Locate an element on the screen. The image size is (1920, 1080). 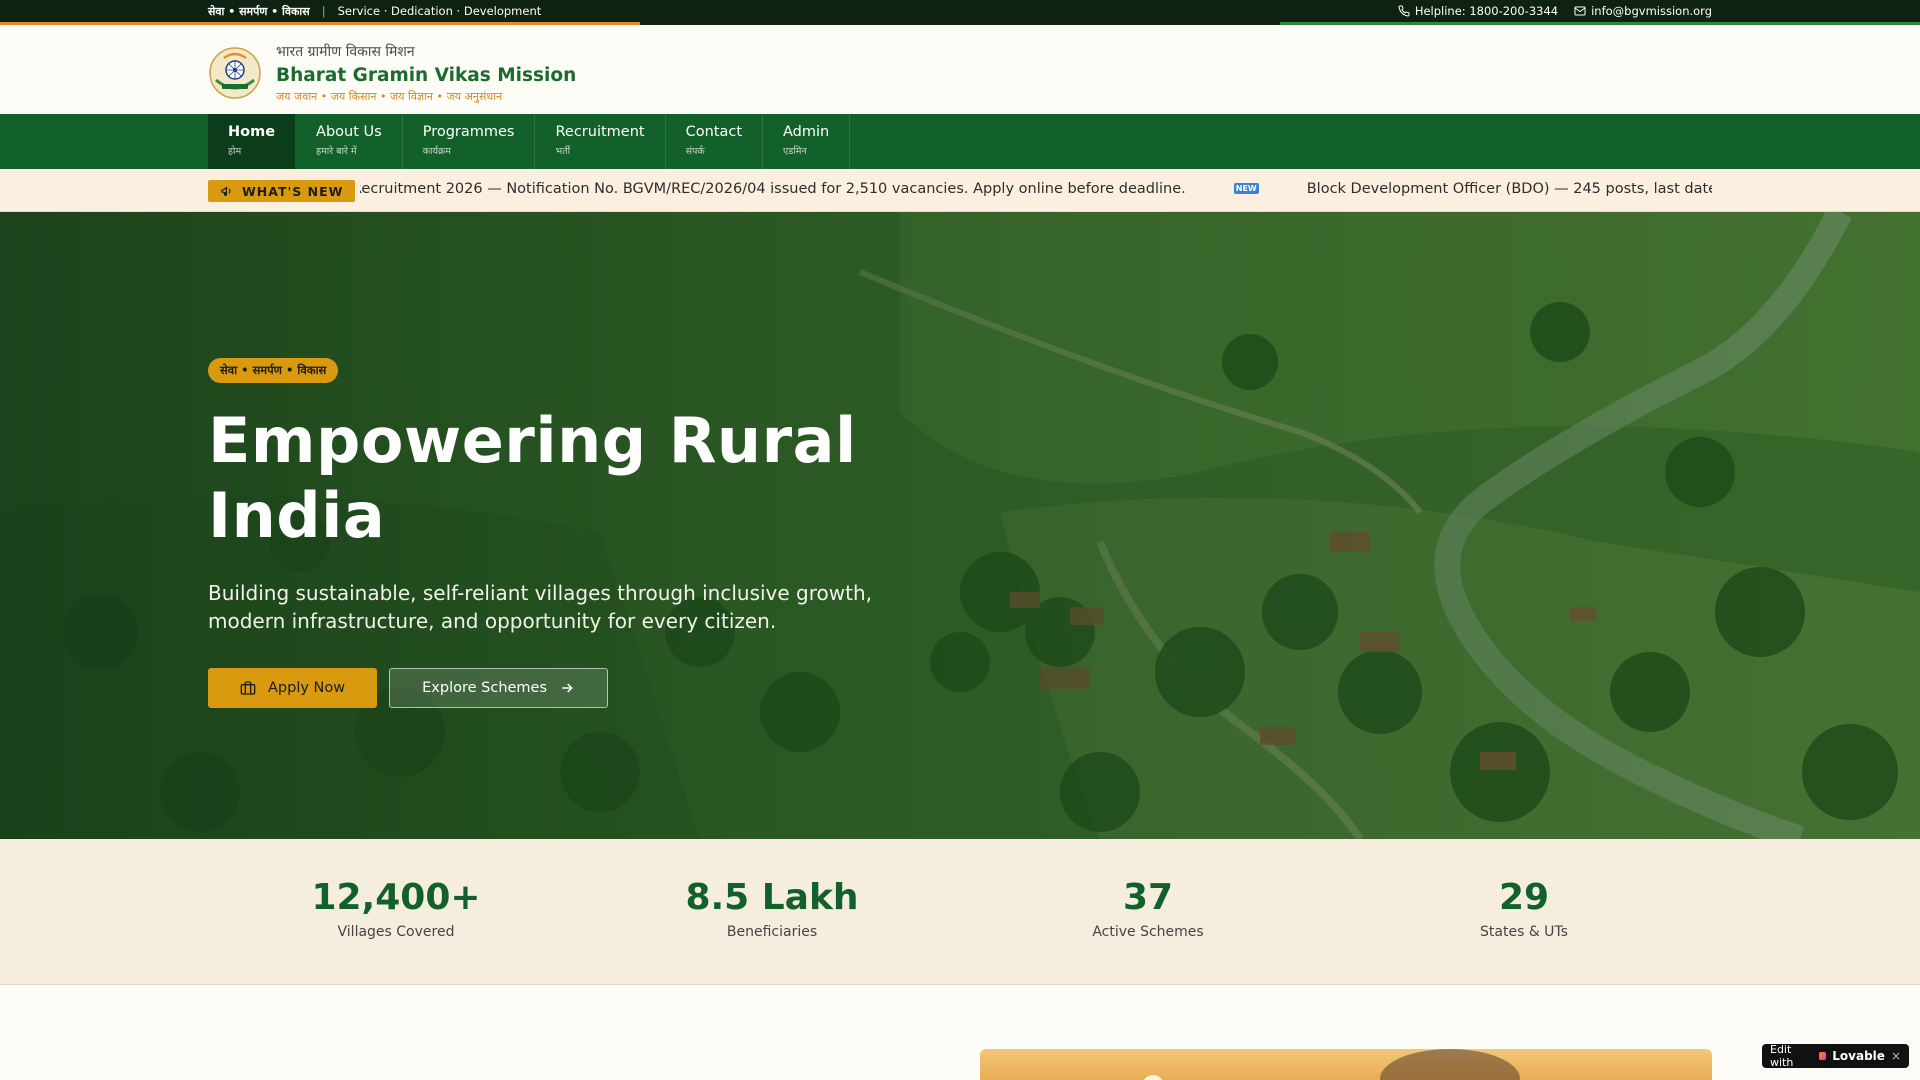
stat-villages-covered: 12,400+ Villages Covered is located at coordinates (396, 912).